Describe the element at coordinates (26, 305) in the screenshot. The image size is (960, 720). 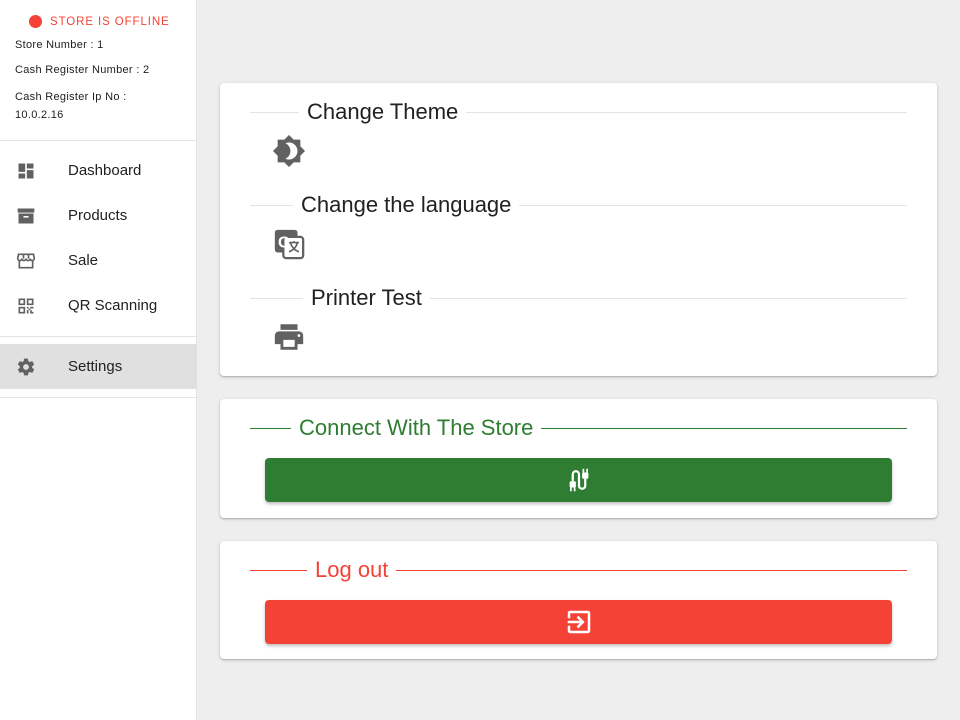
I see `qr-code-icon` at that location.